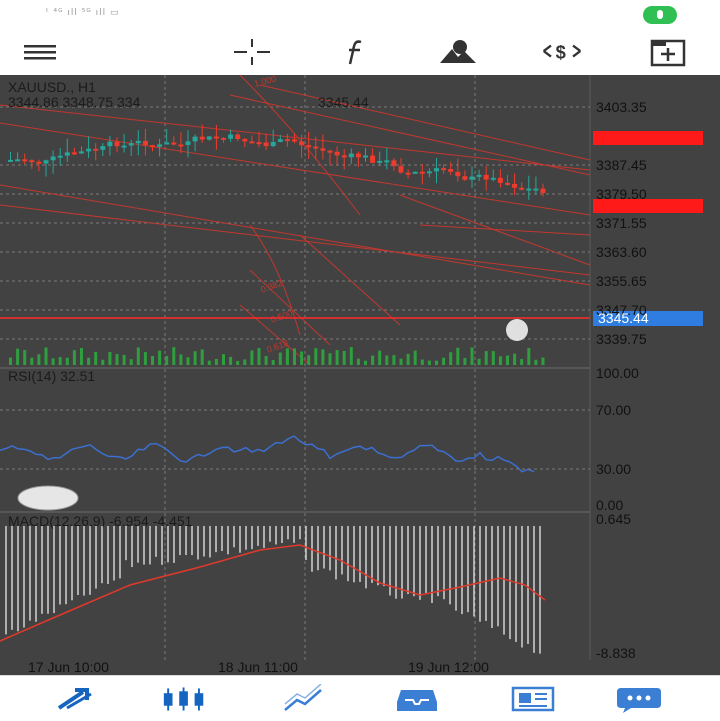 This screenshot has width=720, height=721. I want to click on price-axis-label: 3387.45, so click(621, 165).